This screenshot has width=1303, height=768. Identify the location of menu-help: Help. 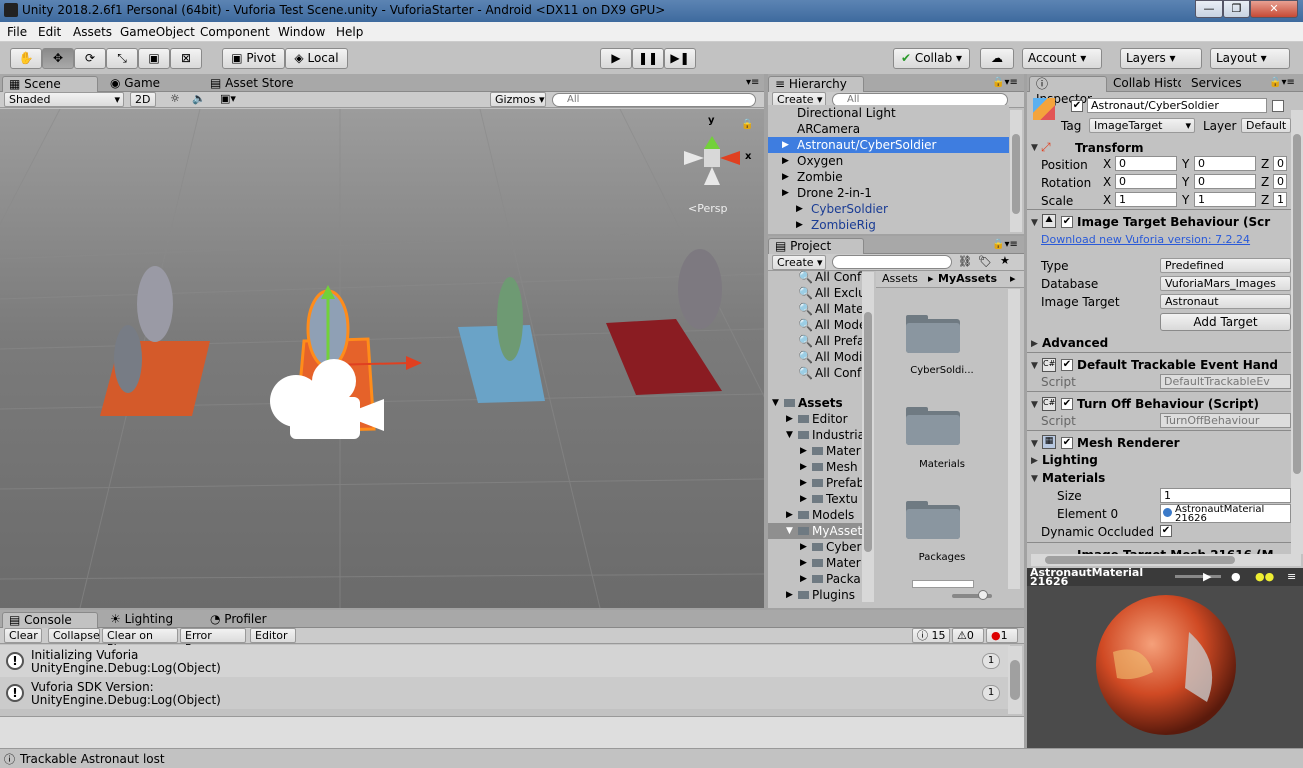
(349, 32).